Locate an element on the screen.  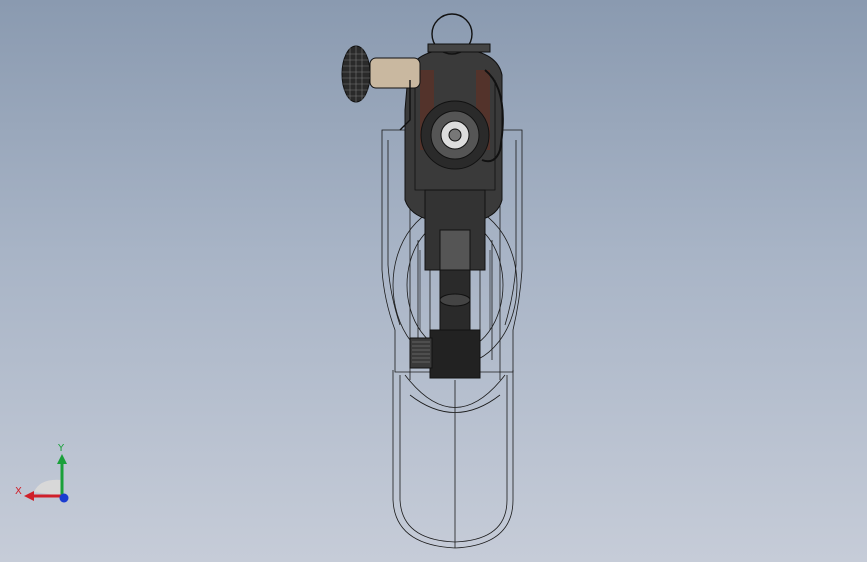
triad-graphic is located at coordinates (46, 478).